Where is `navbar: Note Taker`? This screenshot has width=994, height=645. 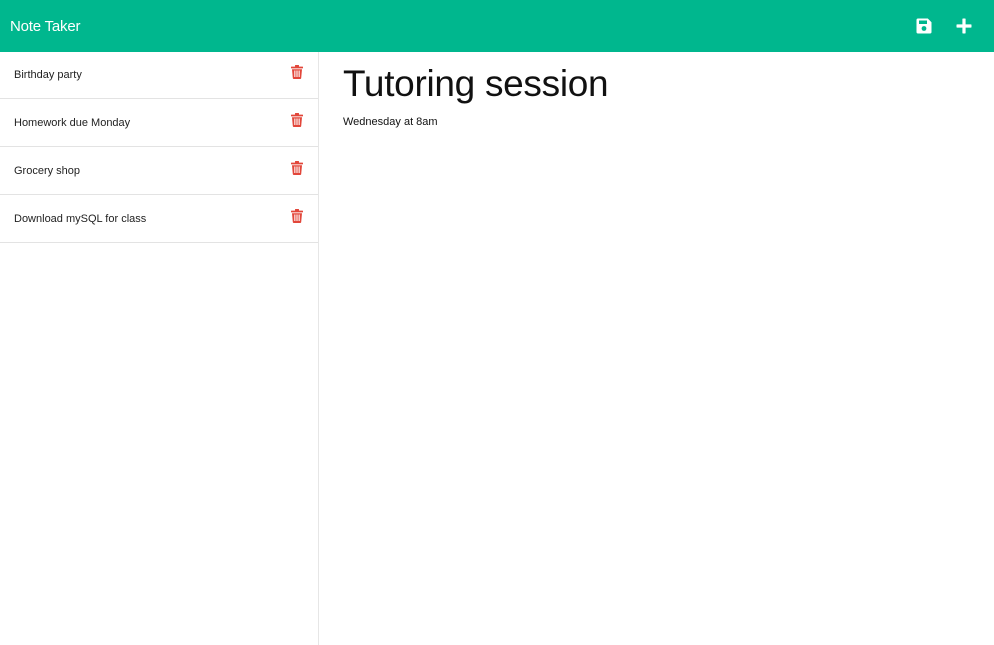
navbar: Note Taker is located at coordinates (497, 26).